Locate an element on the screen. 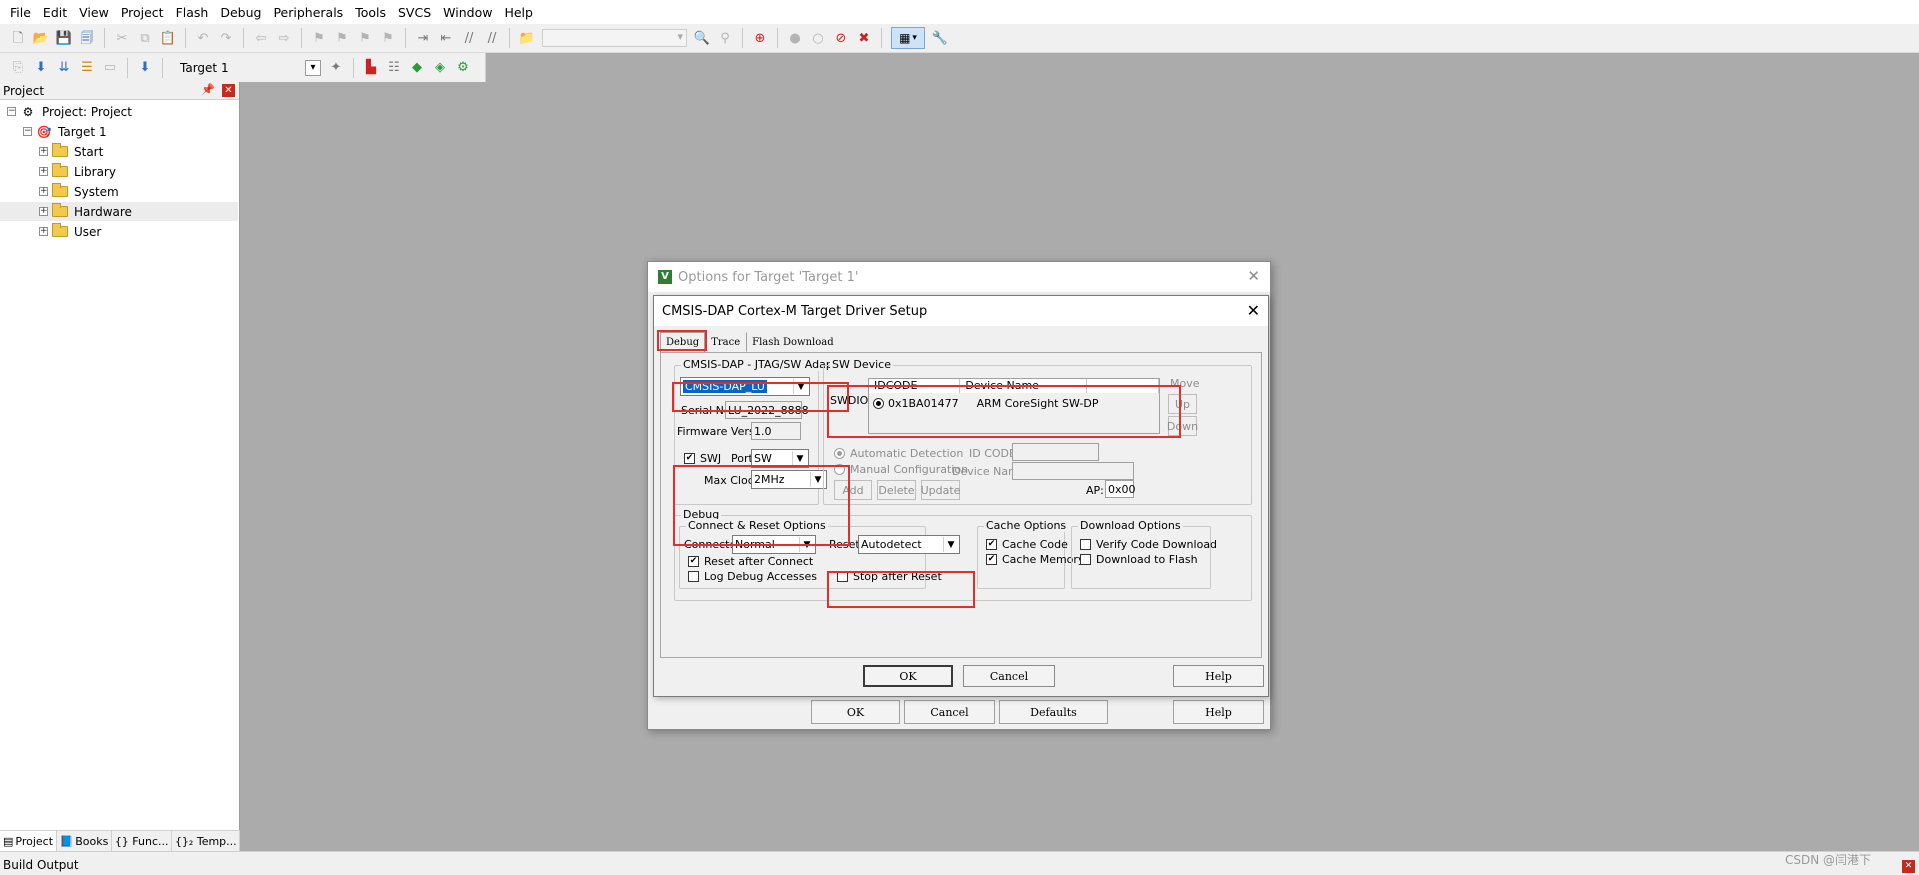 The height and width of the screenshot is (875, 1919). forward-icon: ⇨ is located at coordinates (284, 38).